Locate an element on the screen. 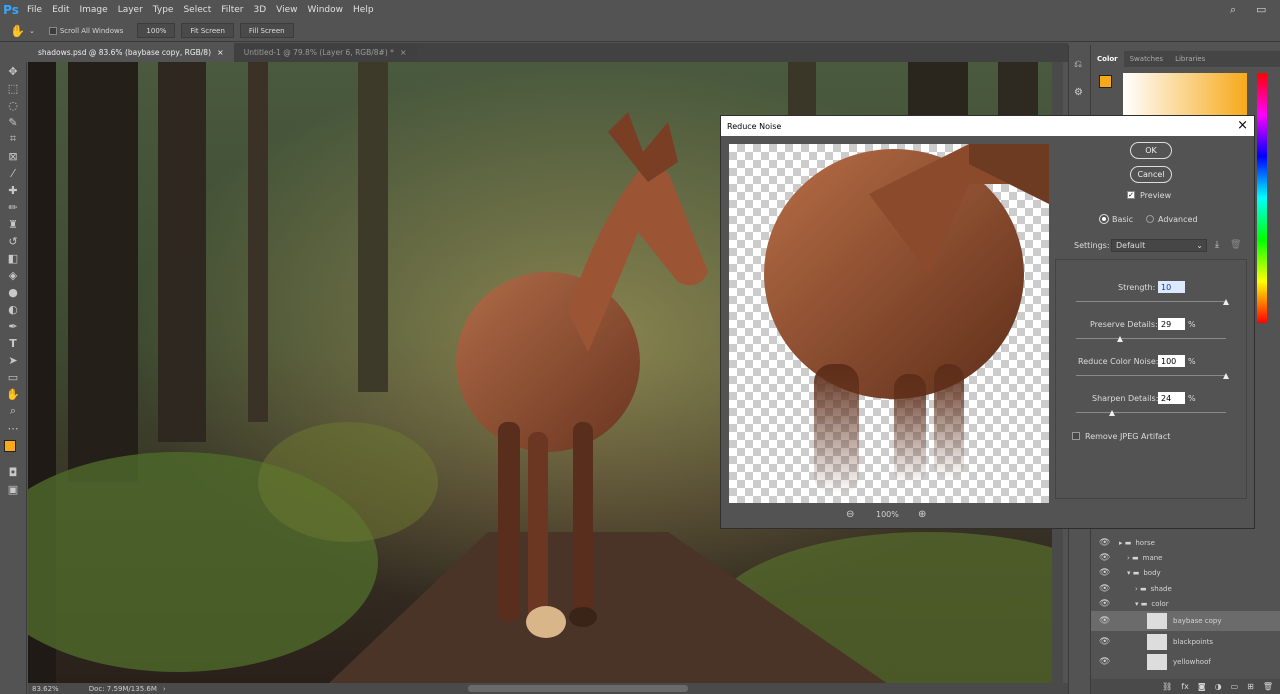 The width and height of the screenshot is (1280, 694). trash-icon: 🗑 is located at coordinates (1268, 686).